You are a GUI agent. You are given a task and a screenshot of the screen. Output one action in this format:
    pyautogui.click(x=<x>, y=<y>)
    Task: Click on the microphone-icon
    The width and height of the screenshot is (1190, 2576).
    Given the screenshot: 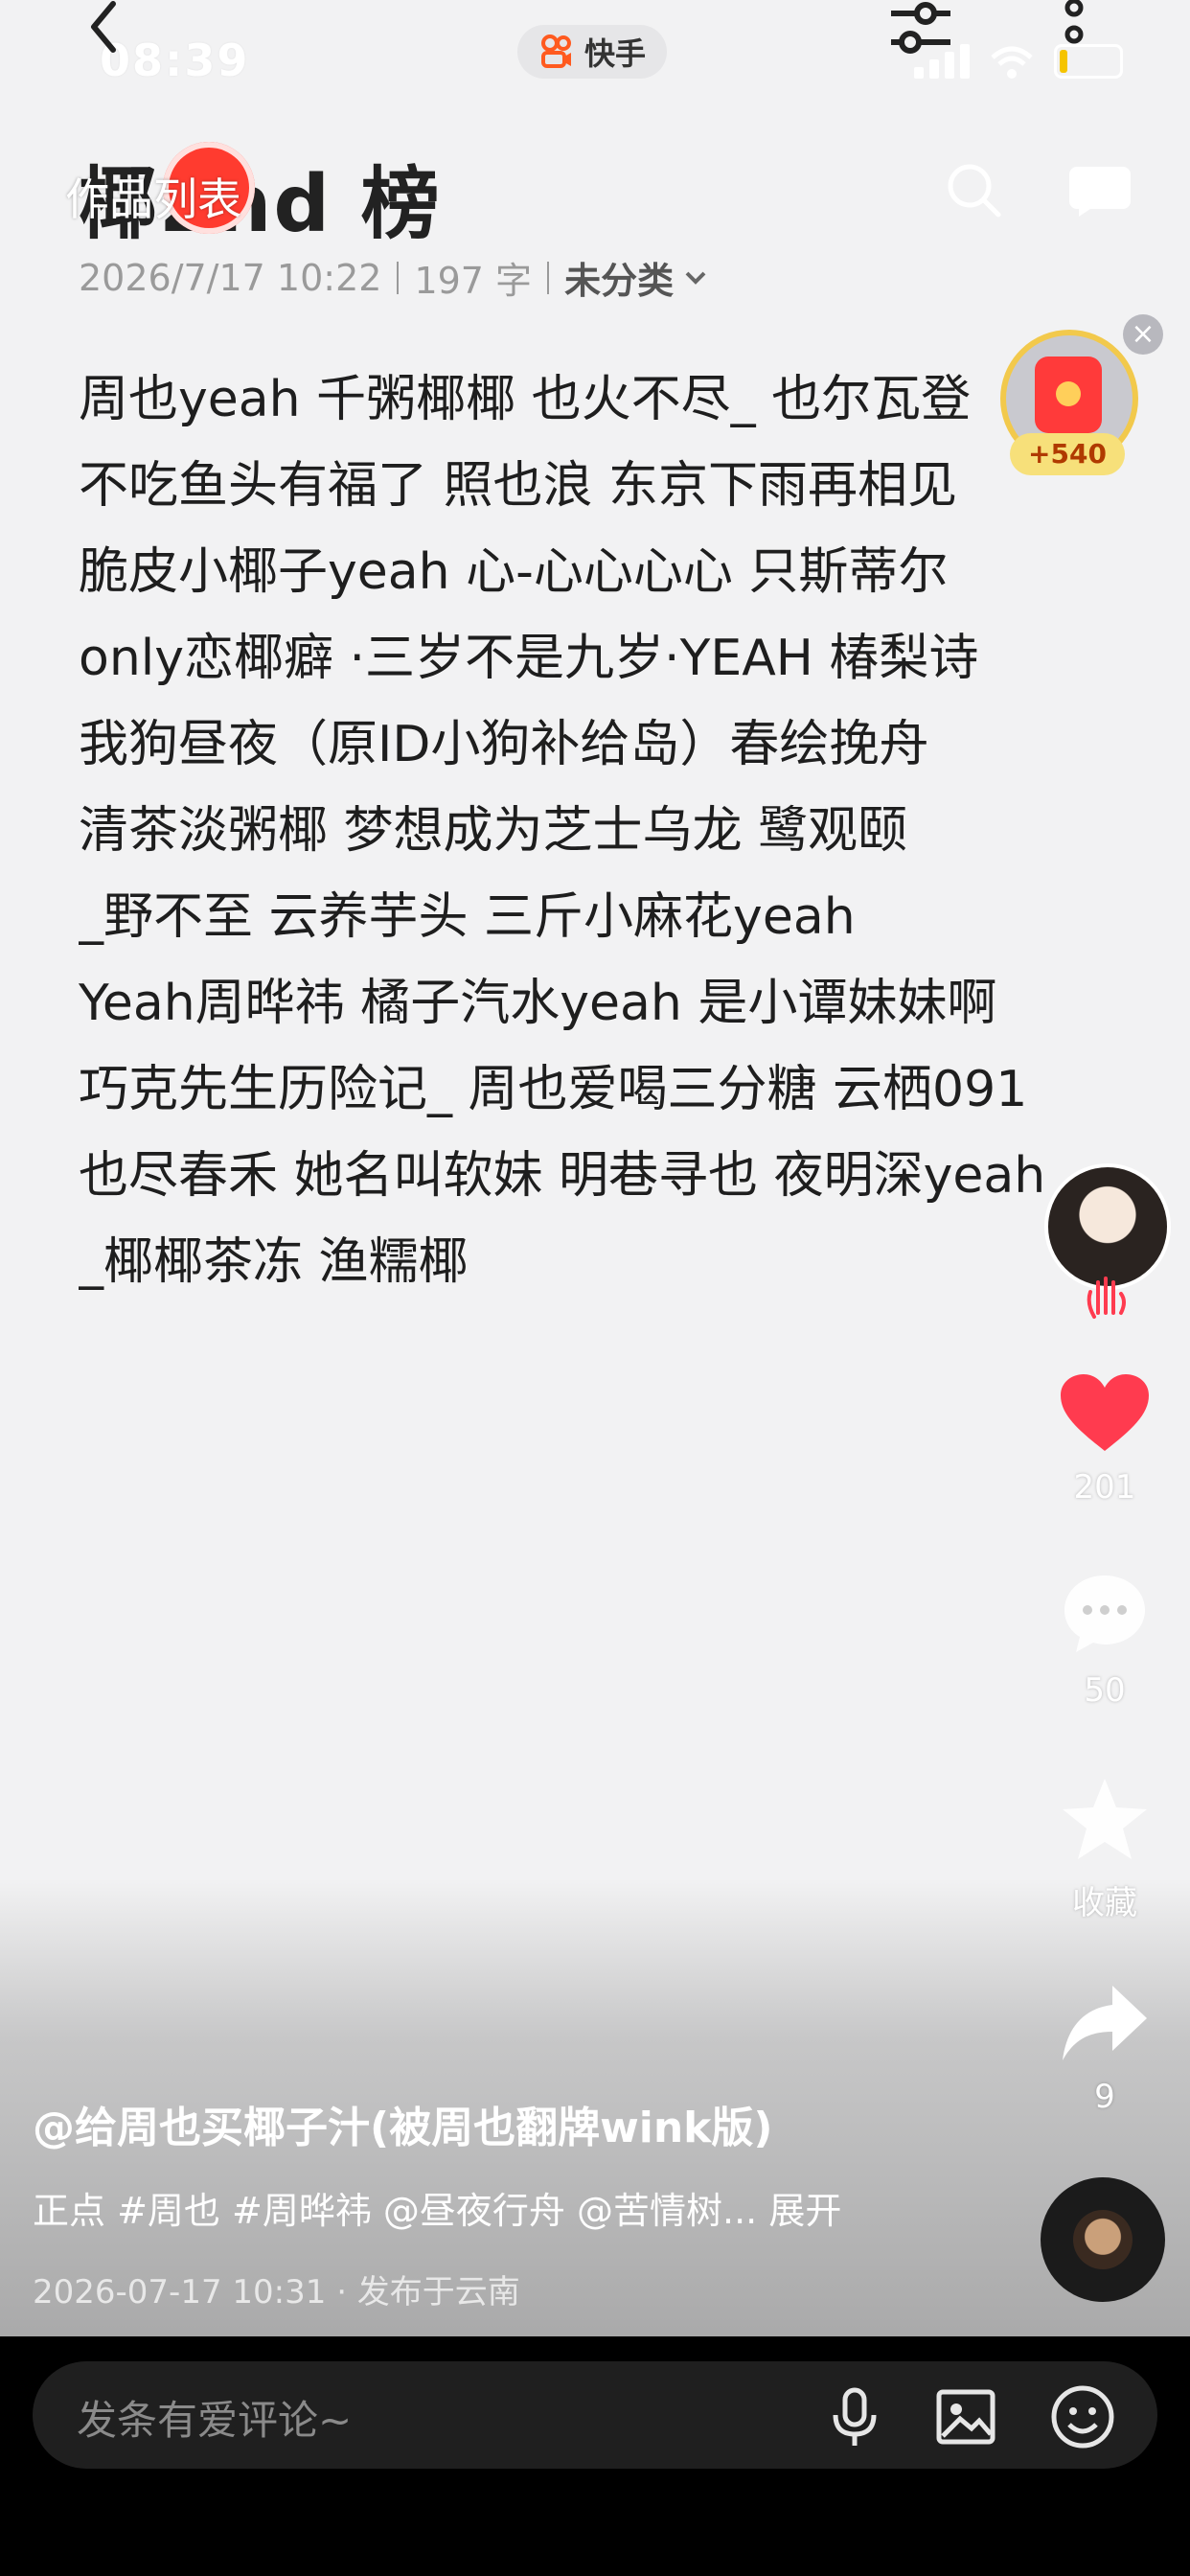 What is the action you would take?
    pyautogui.click(x=855, y=2416)
    